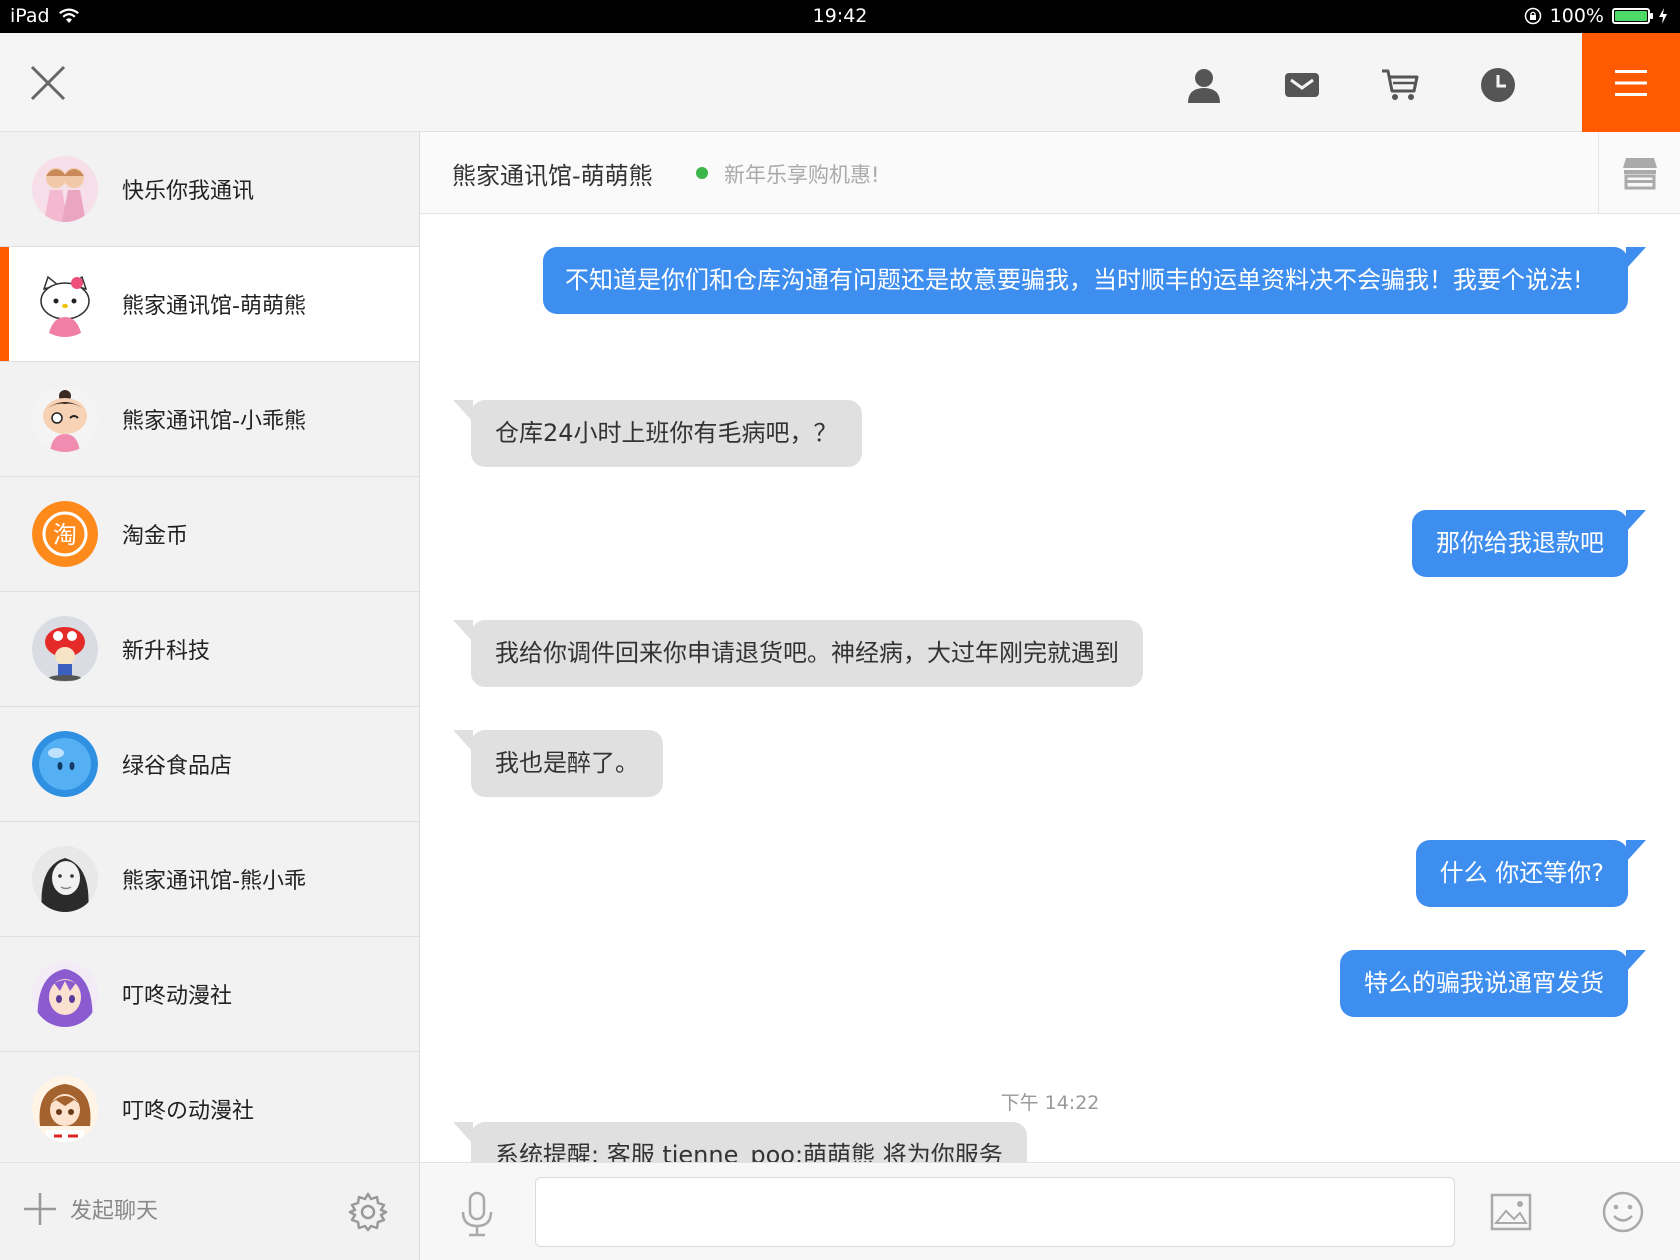 The width and height of the screenshot is (1680, 1260). I want to click on contact-name: 叮咚の动漫社, so click(188, 1111).